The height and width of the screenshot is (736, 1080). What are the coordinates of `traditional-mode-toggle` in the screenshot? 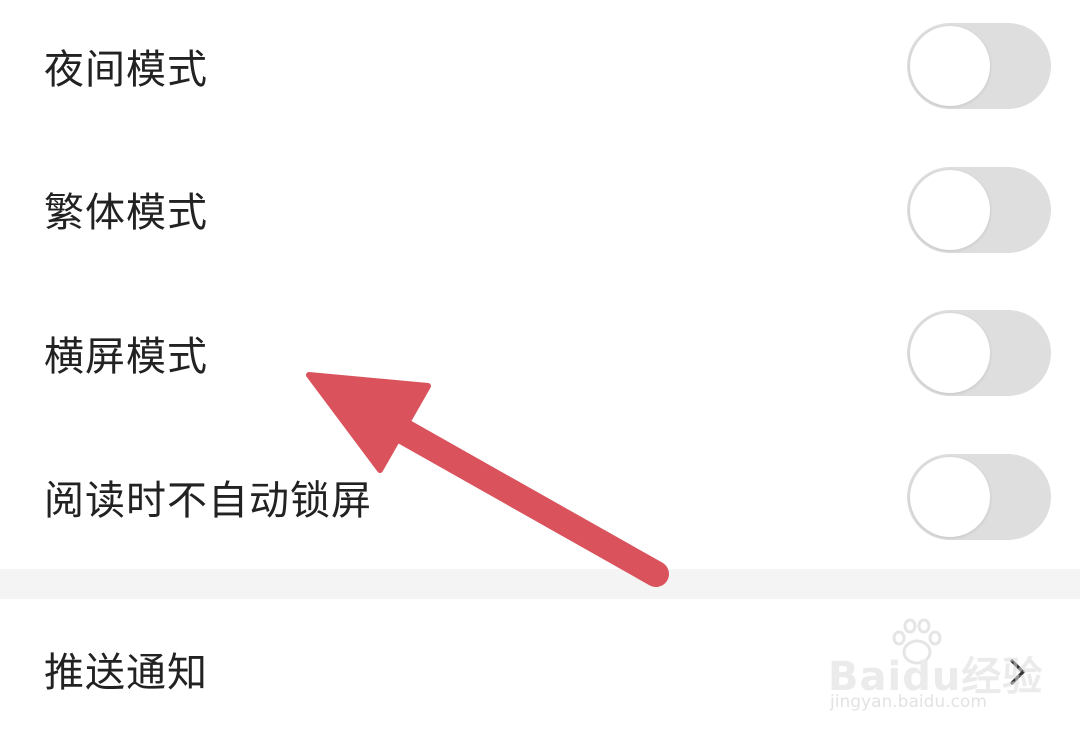 It's located at (979, 210).